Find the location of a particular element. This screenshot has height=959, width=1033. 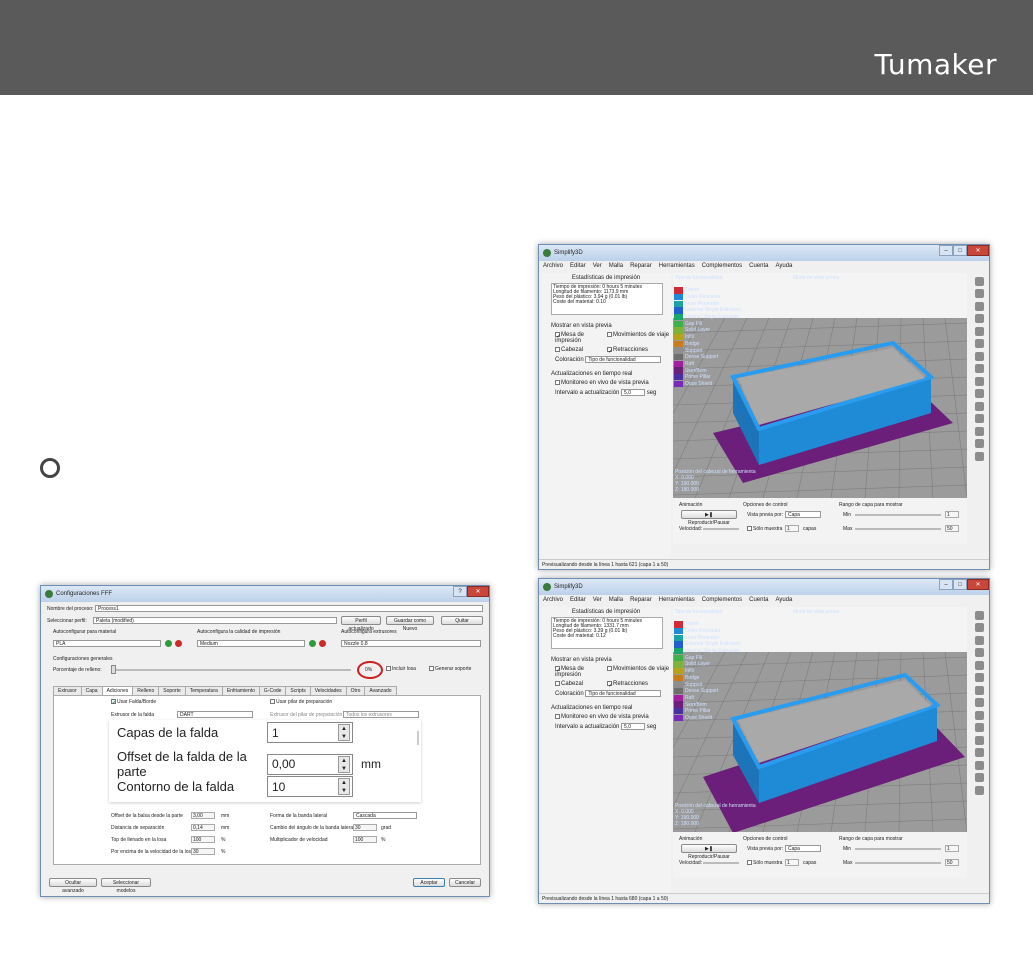

cross-section-icon is located at coordinates (979, 381).